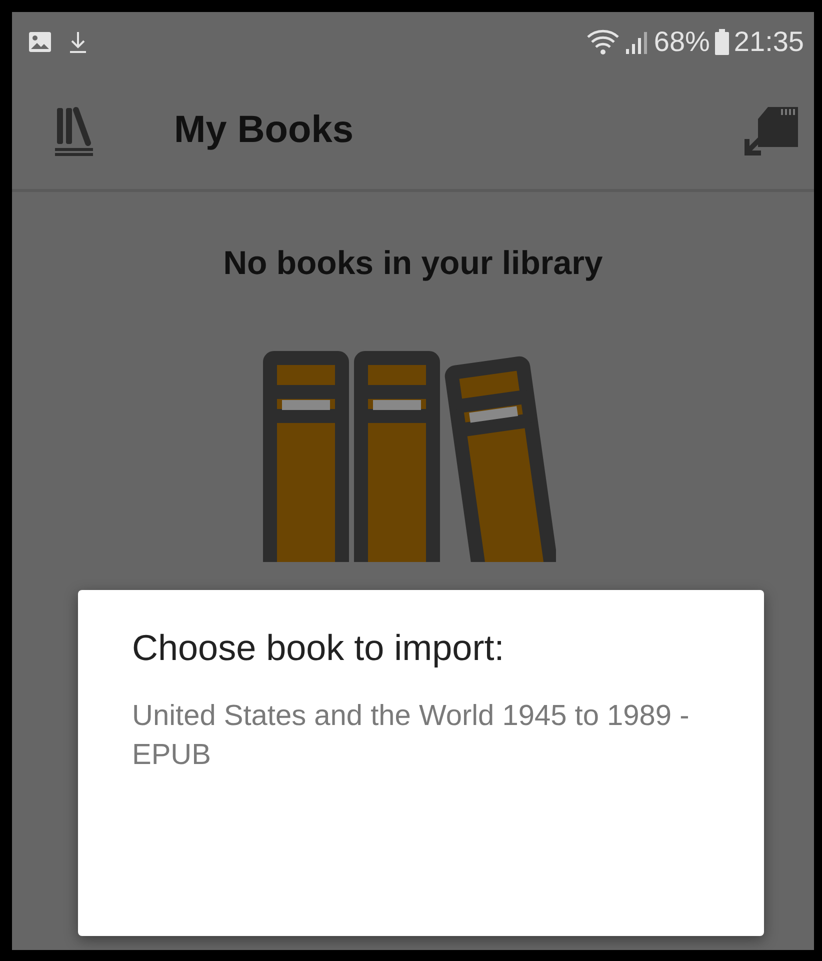 This screenshot has height=961, width=822. Describe the element at coordinates (74, 131) in the screenshot. I see `library-icon` at that location.